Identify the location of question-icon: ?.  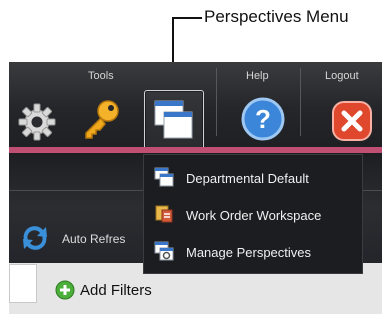
(263, 119).